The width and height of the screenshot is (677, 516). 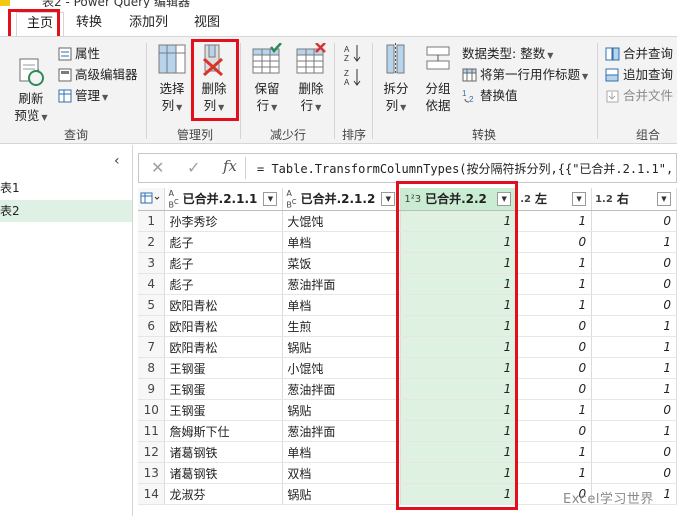 What do you see at coordinates (634, 199) in the screenshot?
I see `column-header-c5: 1.2 右 ▼` at bounding box center [634, 199].